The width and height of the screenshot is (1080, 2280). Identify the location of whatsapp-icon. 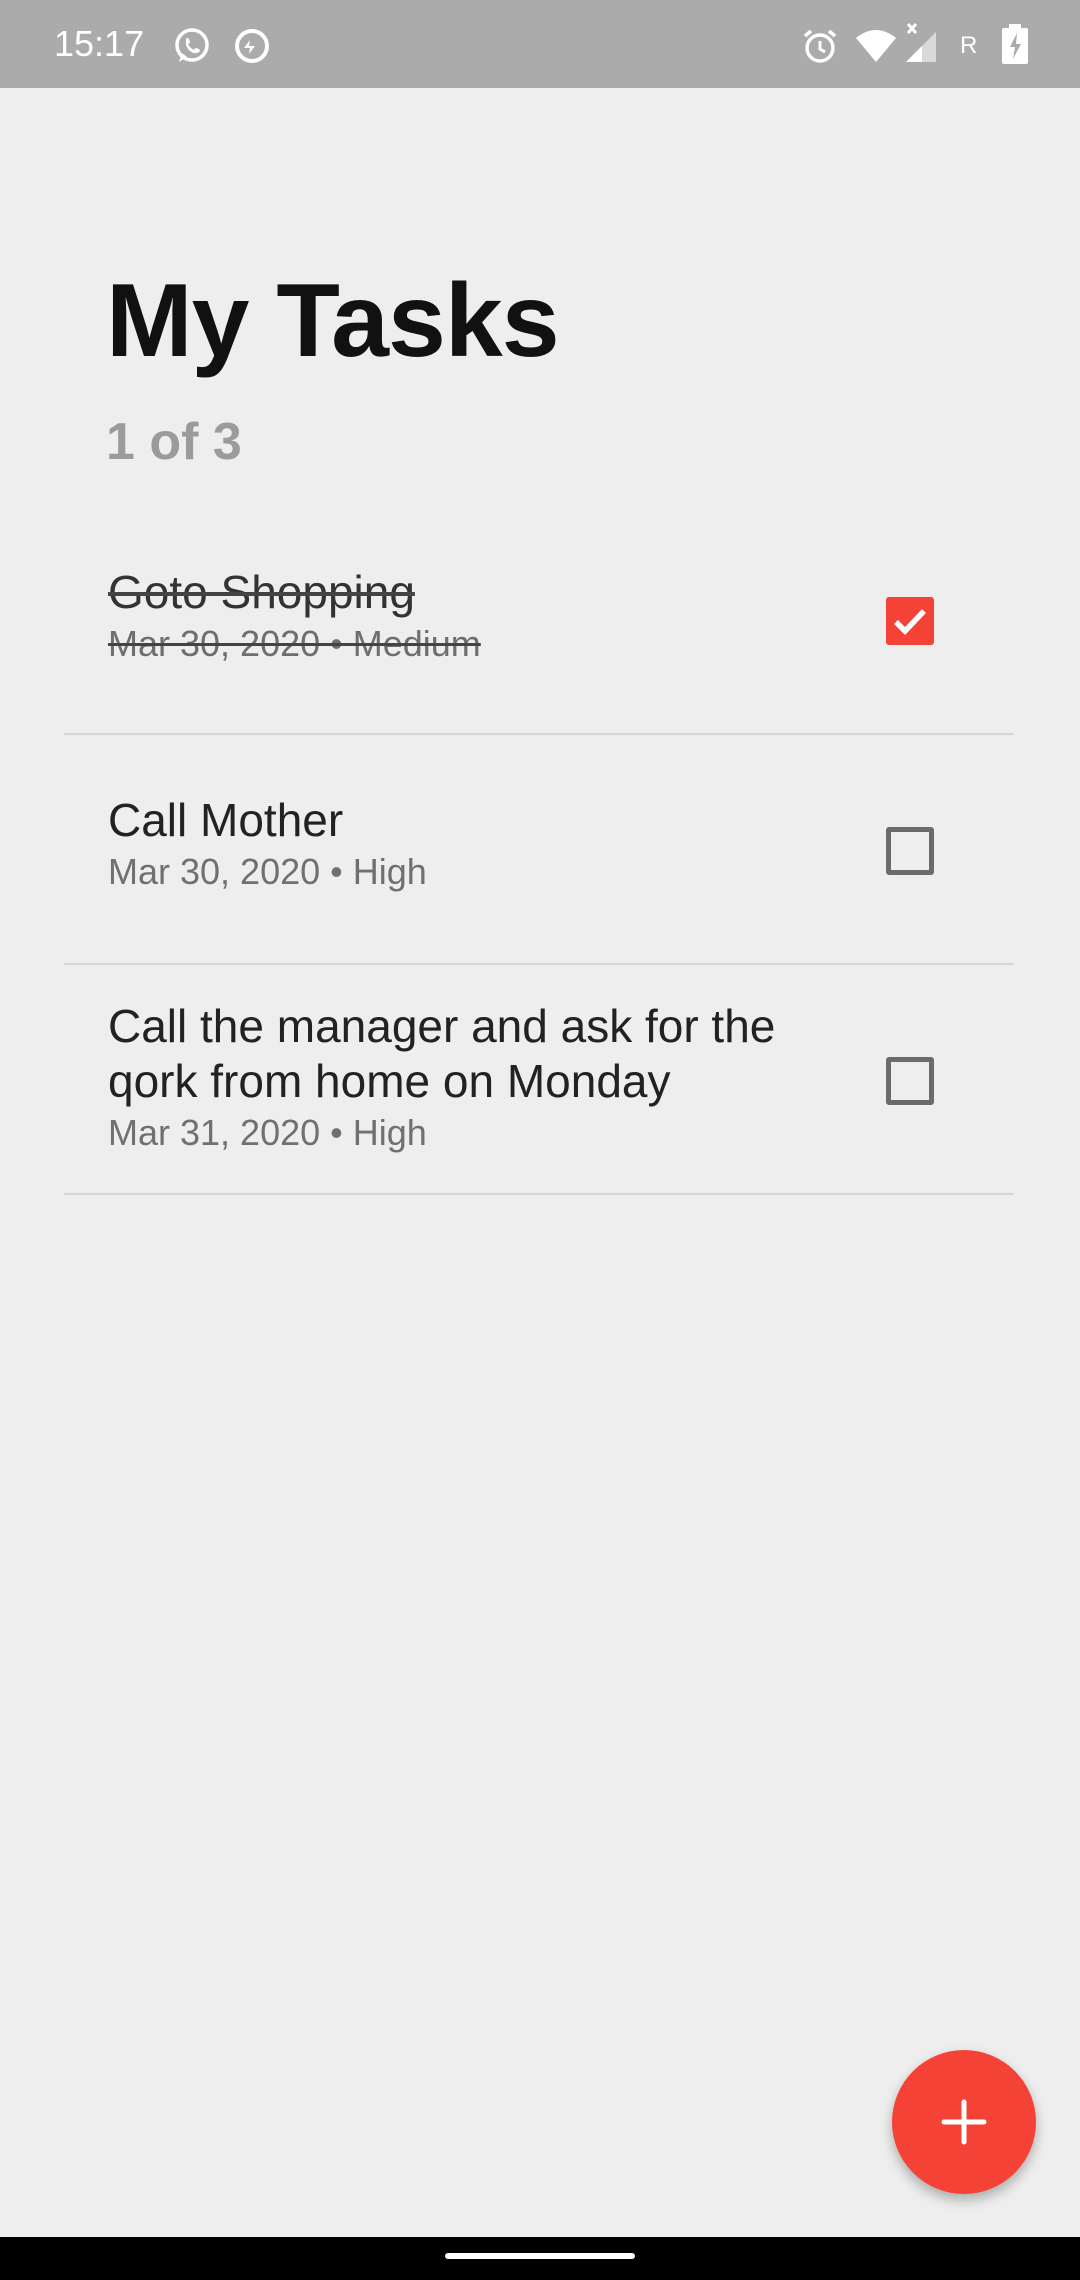
(192, 46).